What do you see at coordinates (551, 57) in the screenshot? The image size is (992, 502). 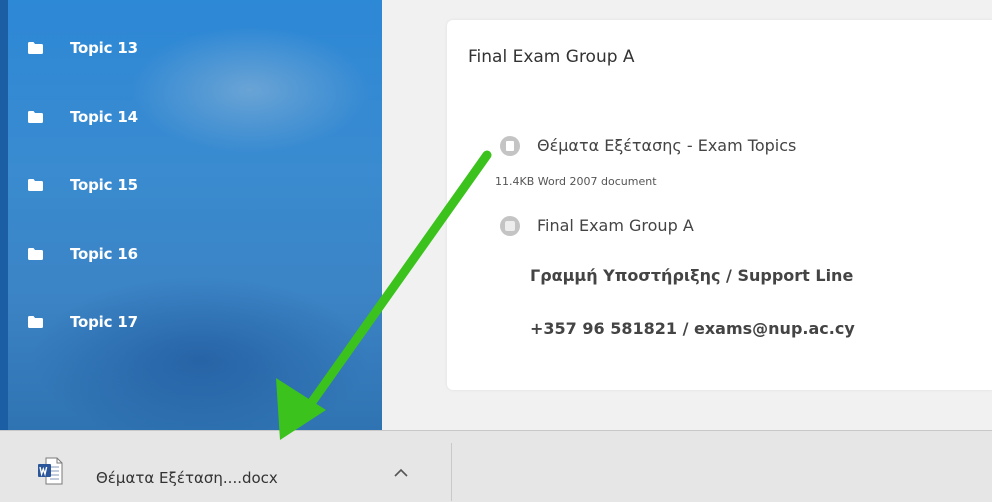 I see `section-title: Final Exam Group A` at bounding box center [551, 57].